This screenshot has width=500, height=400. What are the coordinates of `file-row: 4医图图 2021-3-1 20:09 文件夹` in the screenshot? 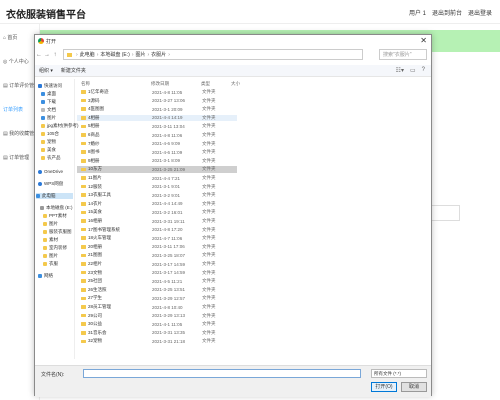 It's located at (157, 109).